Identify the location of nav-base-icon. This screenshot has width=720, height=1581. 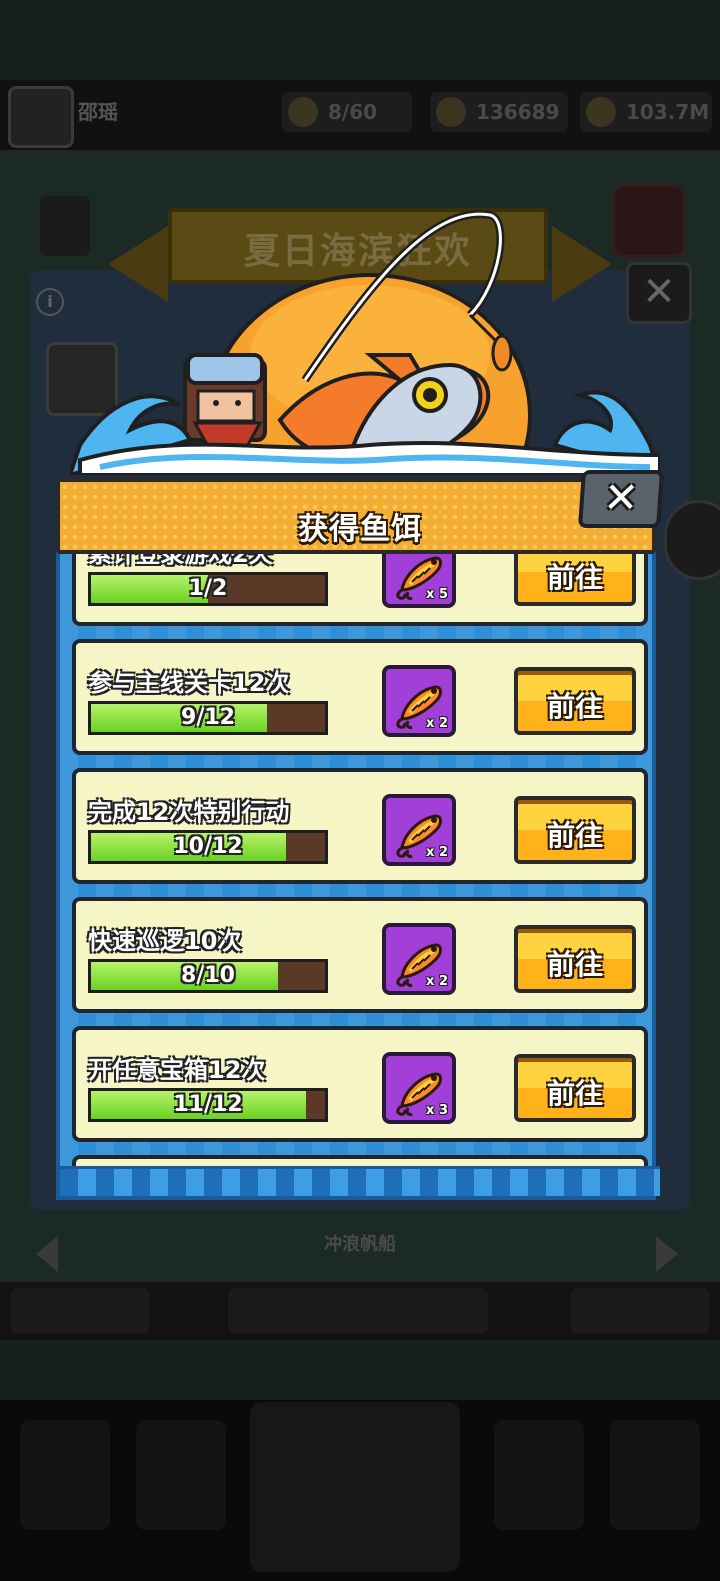
(539, 1475).